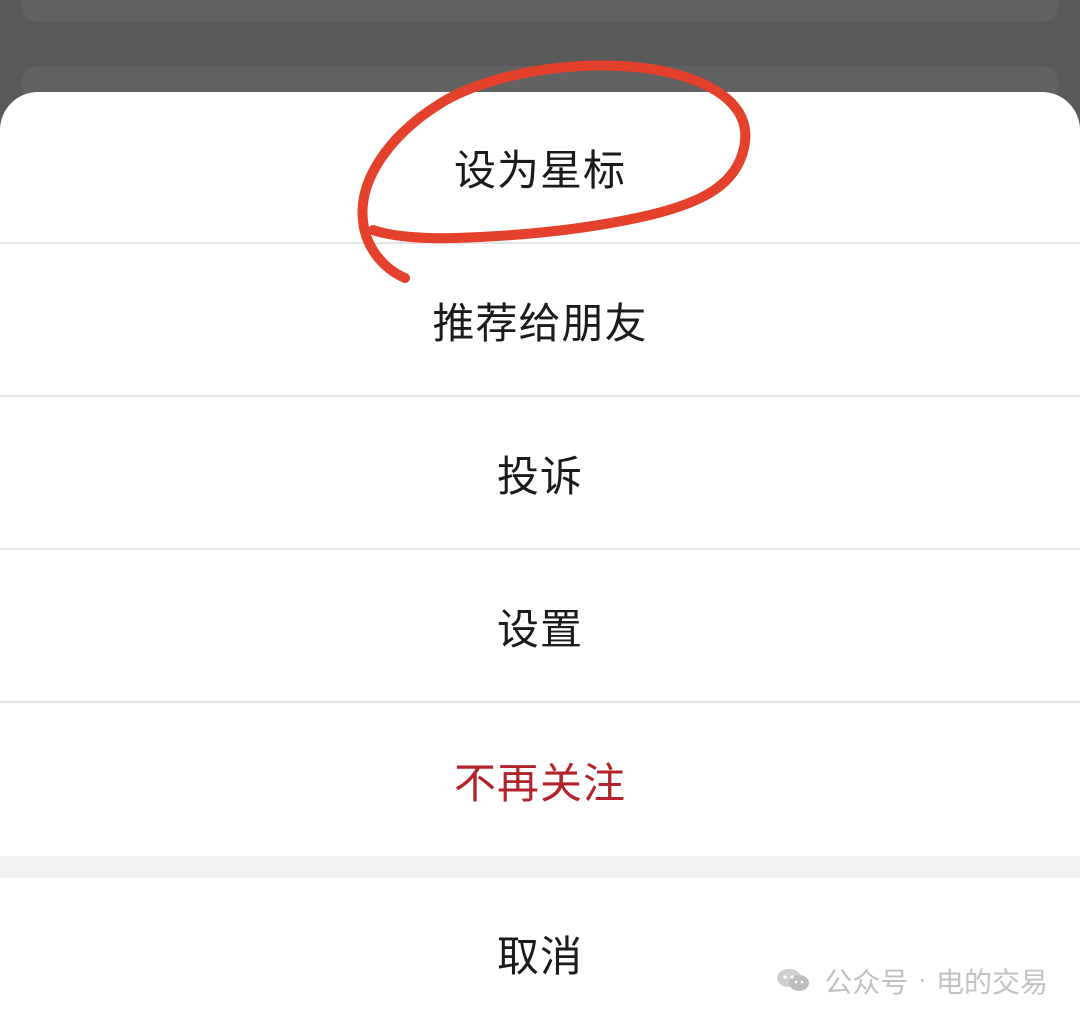  Describe the element at coordinates (540, 627) in the screenshot. I see `settings-button: 设置` at that location.